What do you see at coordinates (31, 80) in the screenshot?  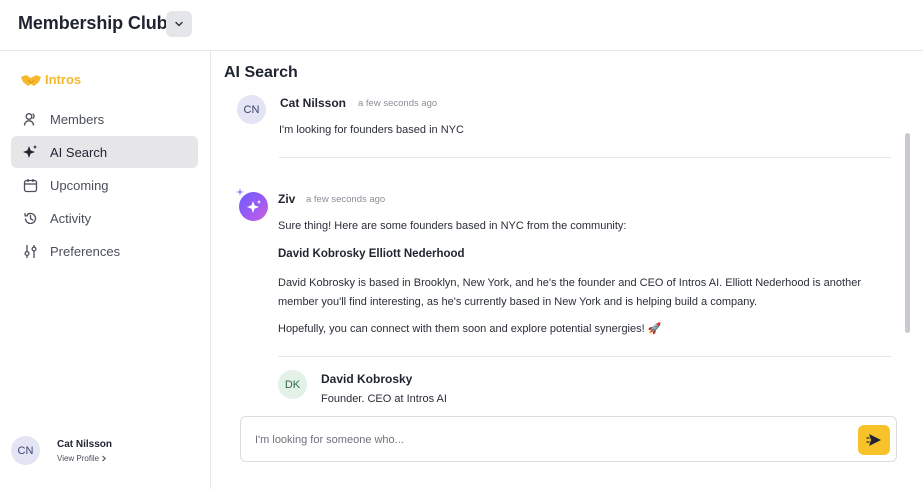 I see `handshake-icon` at bounding box center [31, 80].